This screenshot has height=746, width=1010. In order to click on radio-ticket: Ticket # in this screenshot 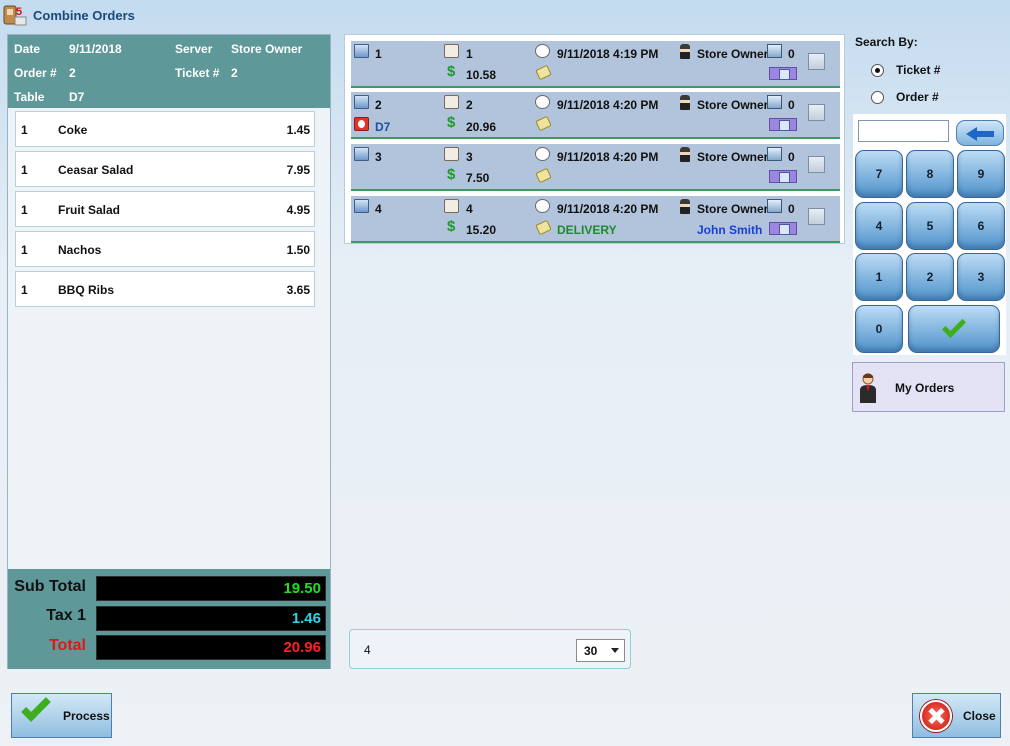, I will do `click(905, 70)`.